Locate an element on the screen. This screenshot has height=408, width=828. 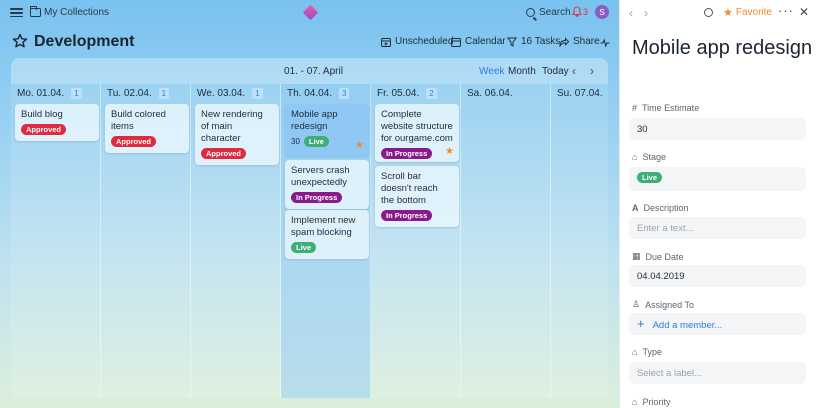
folder-icon is located at coordinates (35, 11).